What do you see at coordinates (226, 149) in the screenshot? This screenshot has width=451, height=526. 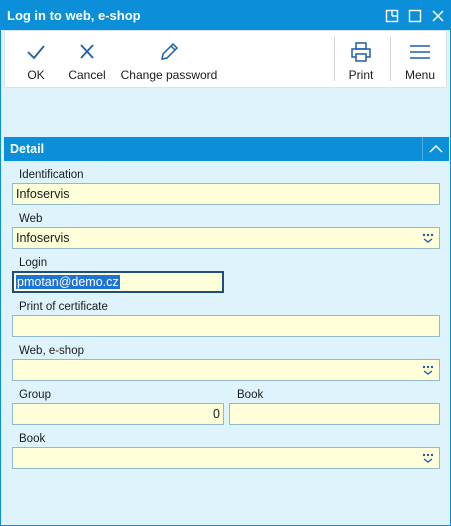 I see `detail-section-header: Detail` at bounding box center [226, 149].